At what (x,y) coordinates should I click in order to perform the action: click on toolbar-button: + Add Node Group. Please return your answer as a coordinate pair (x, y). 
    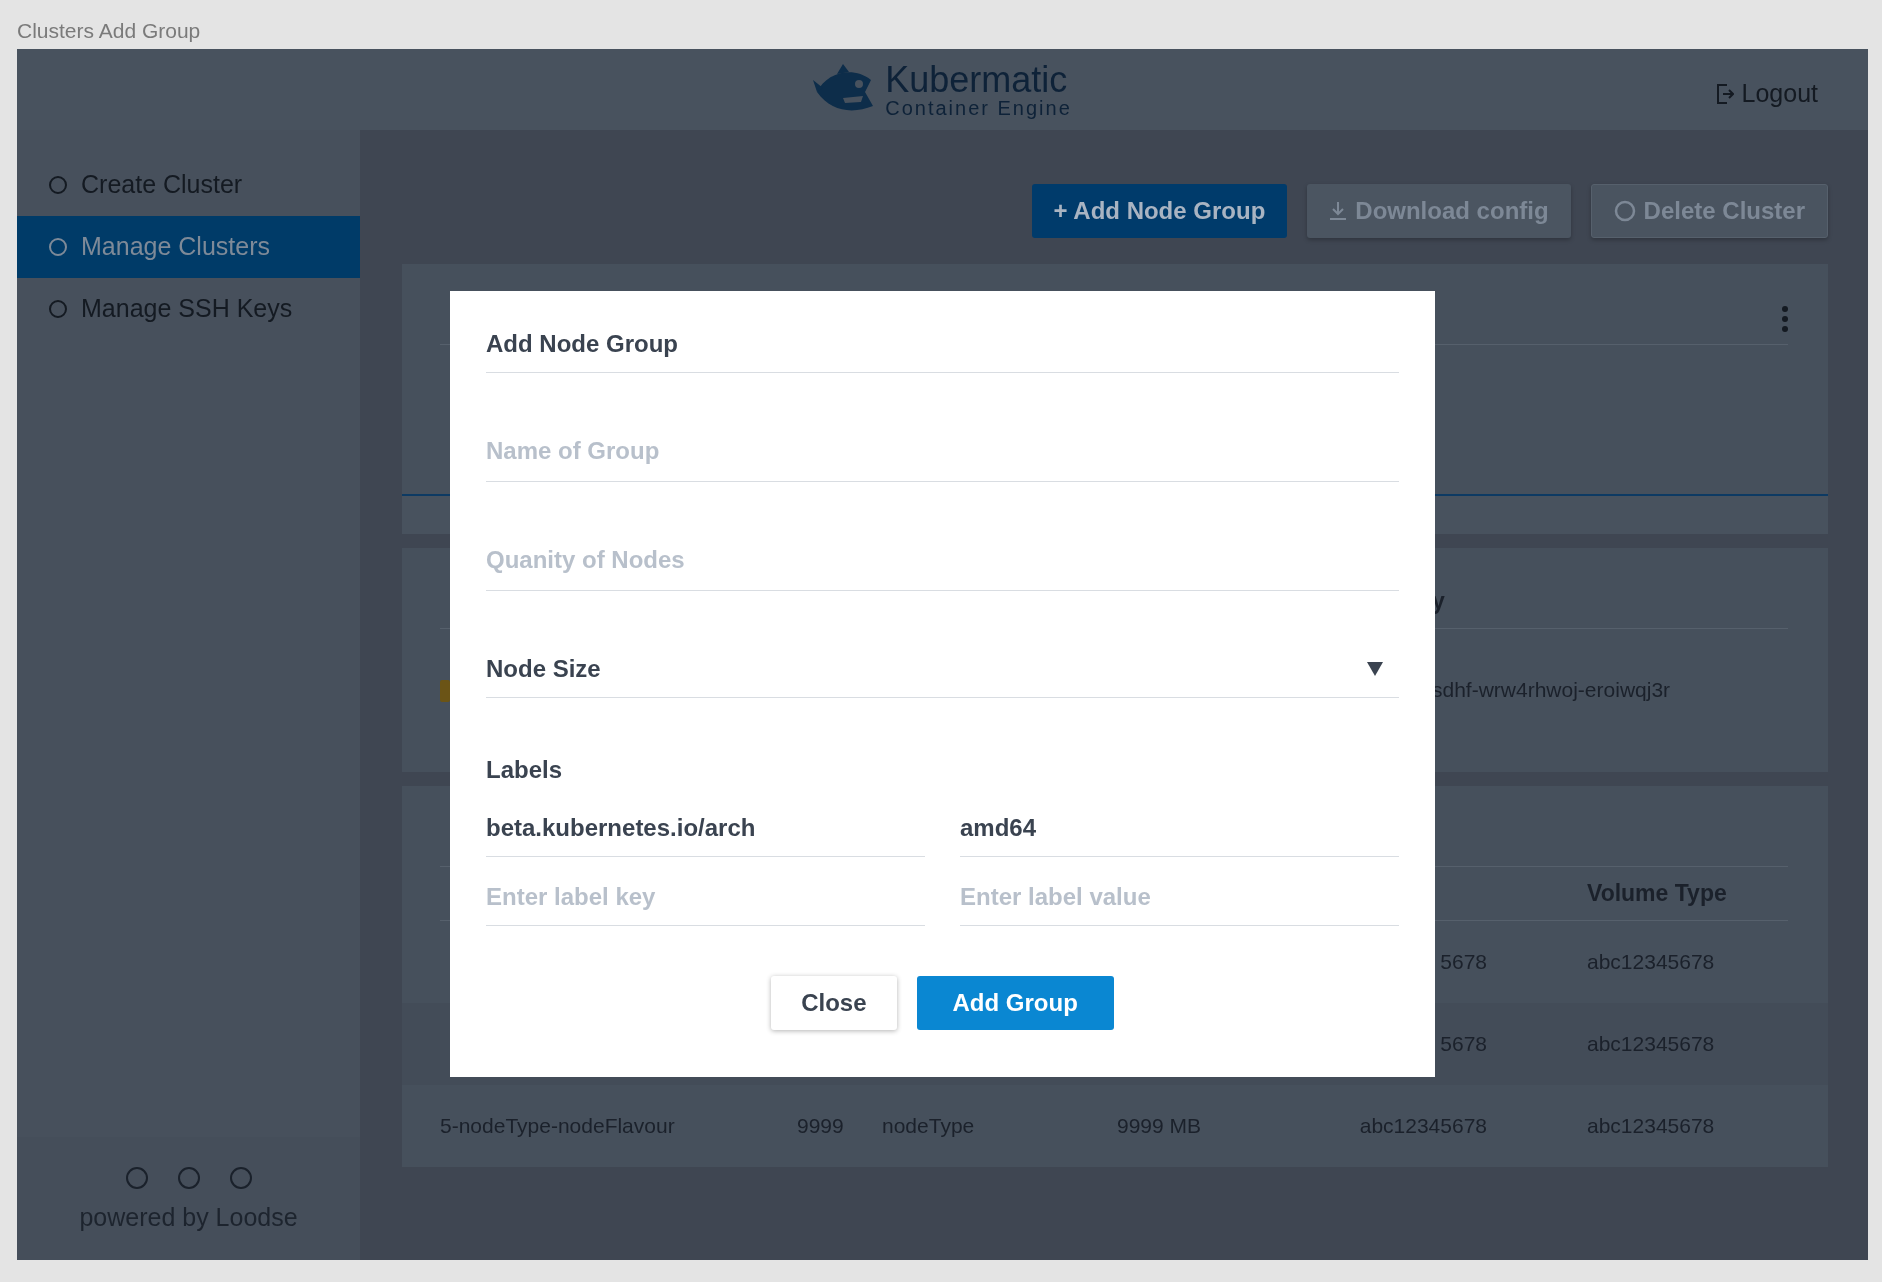
    Looking at the image, I should click on (1159, 211).